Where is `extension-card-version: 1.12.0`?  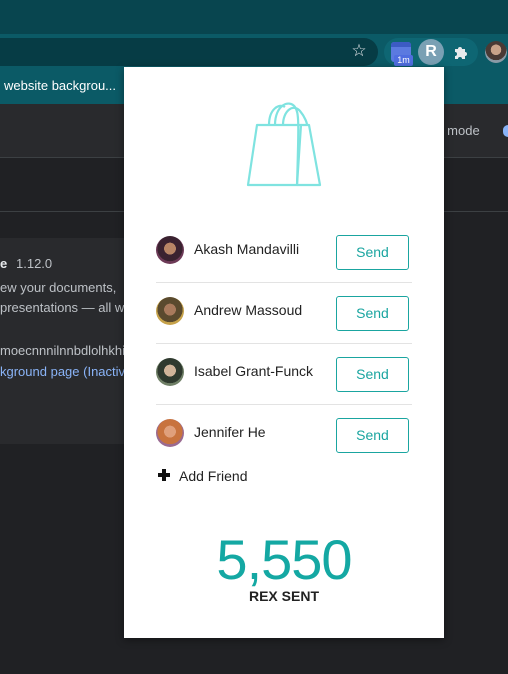
extension-card-version: 1.12.0 is located at coordinates (34, 263).